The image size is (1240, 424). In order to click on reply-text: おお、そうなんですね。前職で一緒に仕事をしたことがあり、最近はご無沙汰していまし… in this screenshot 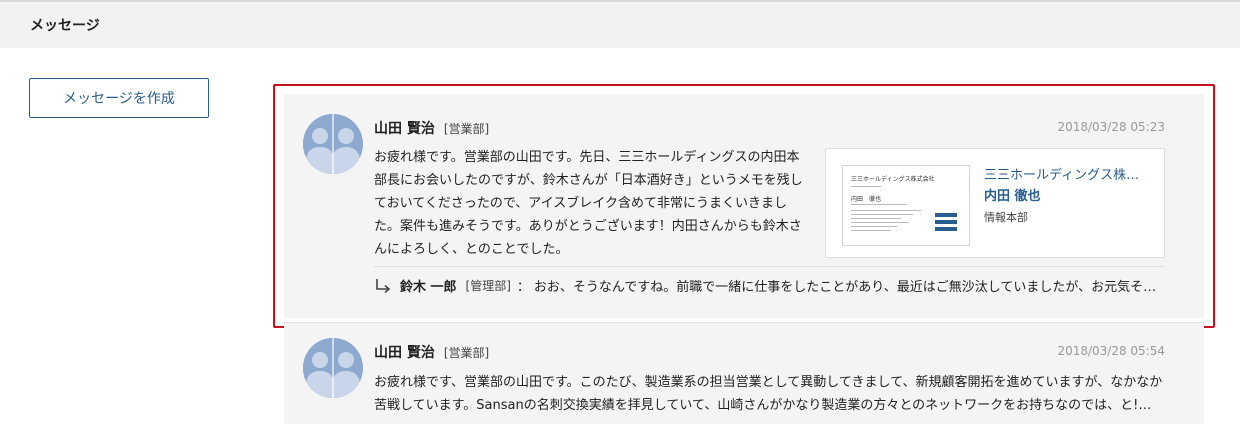, I will do `click(848, 287)`.